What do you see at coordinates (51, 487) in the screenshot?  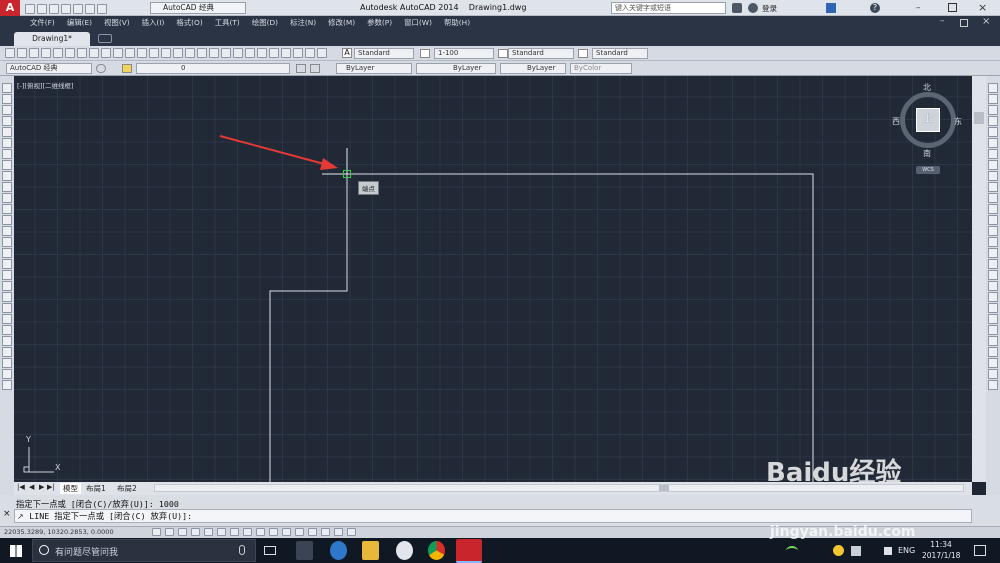 I see `last-layout-icon: ▶|` at bounding box center [51, 487].